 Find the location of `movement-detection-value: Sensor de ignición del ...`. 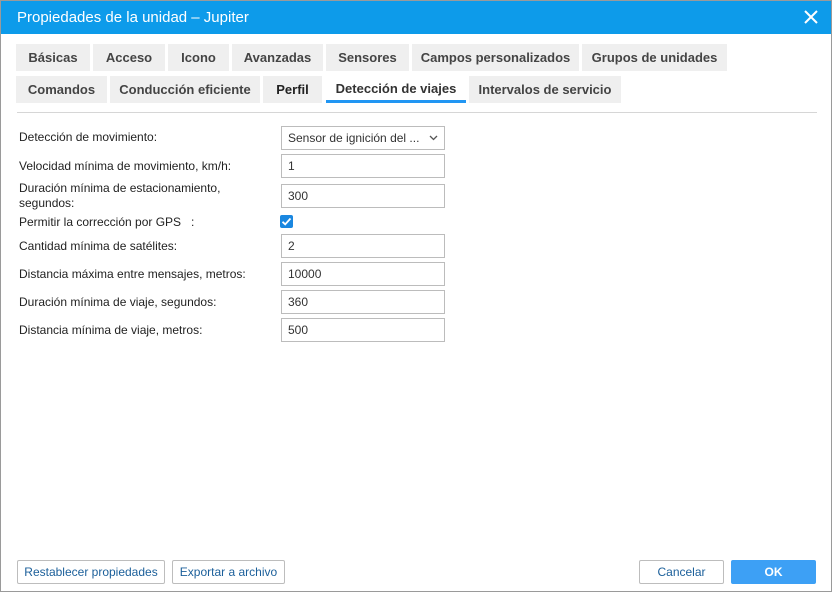

movement-detection-value: Sensor de ignición del ... is located at coordinates (354, 138).